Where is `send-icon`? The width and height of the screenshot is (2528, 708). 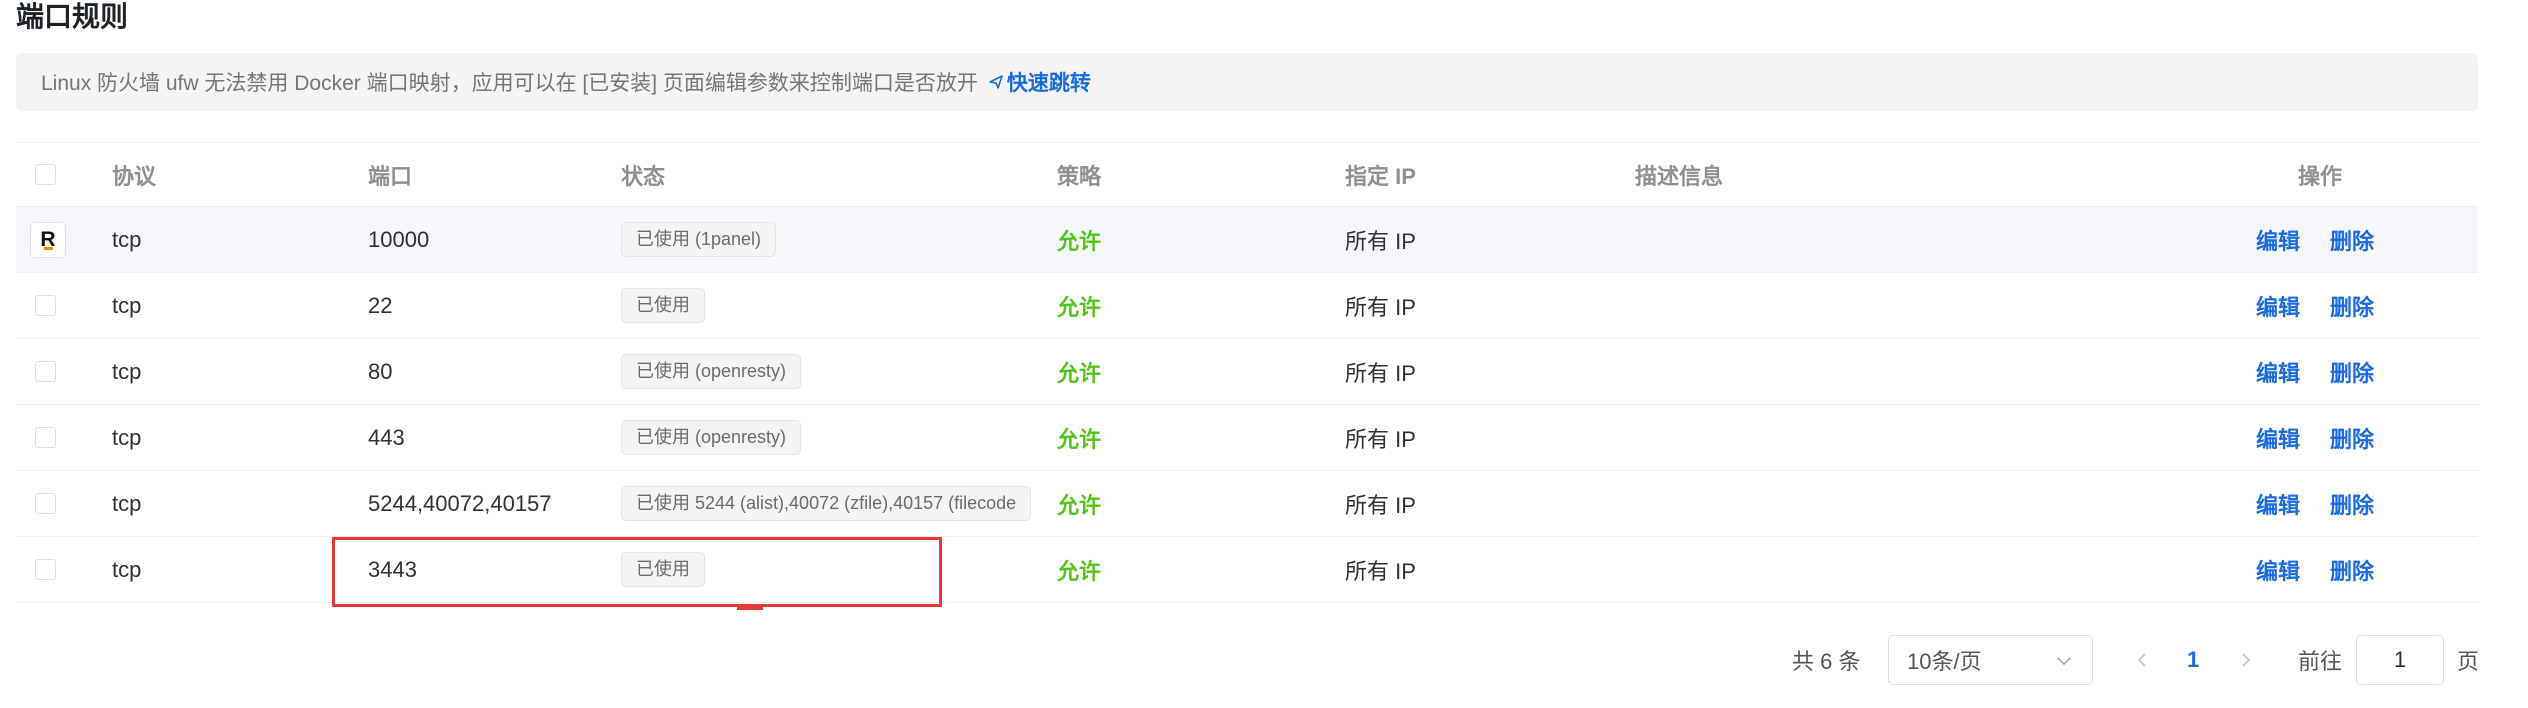 send-icon is located at coordinates (996, 82).